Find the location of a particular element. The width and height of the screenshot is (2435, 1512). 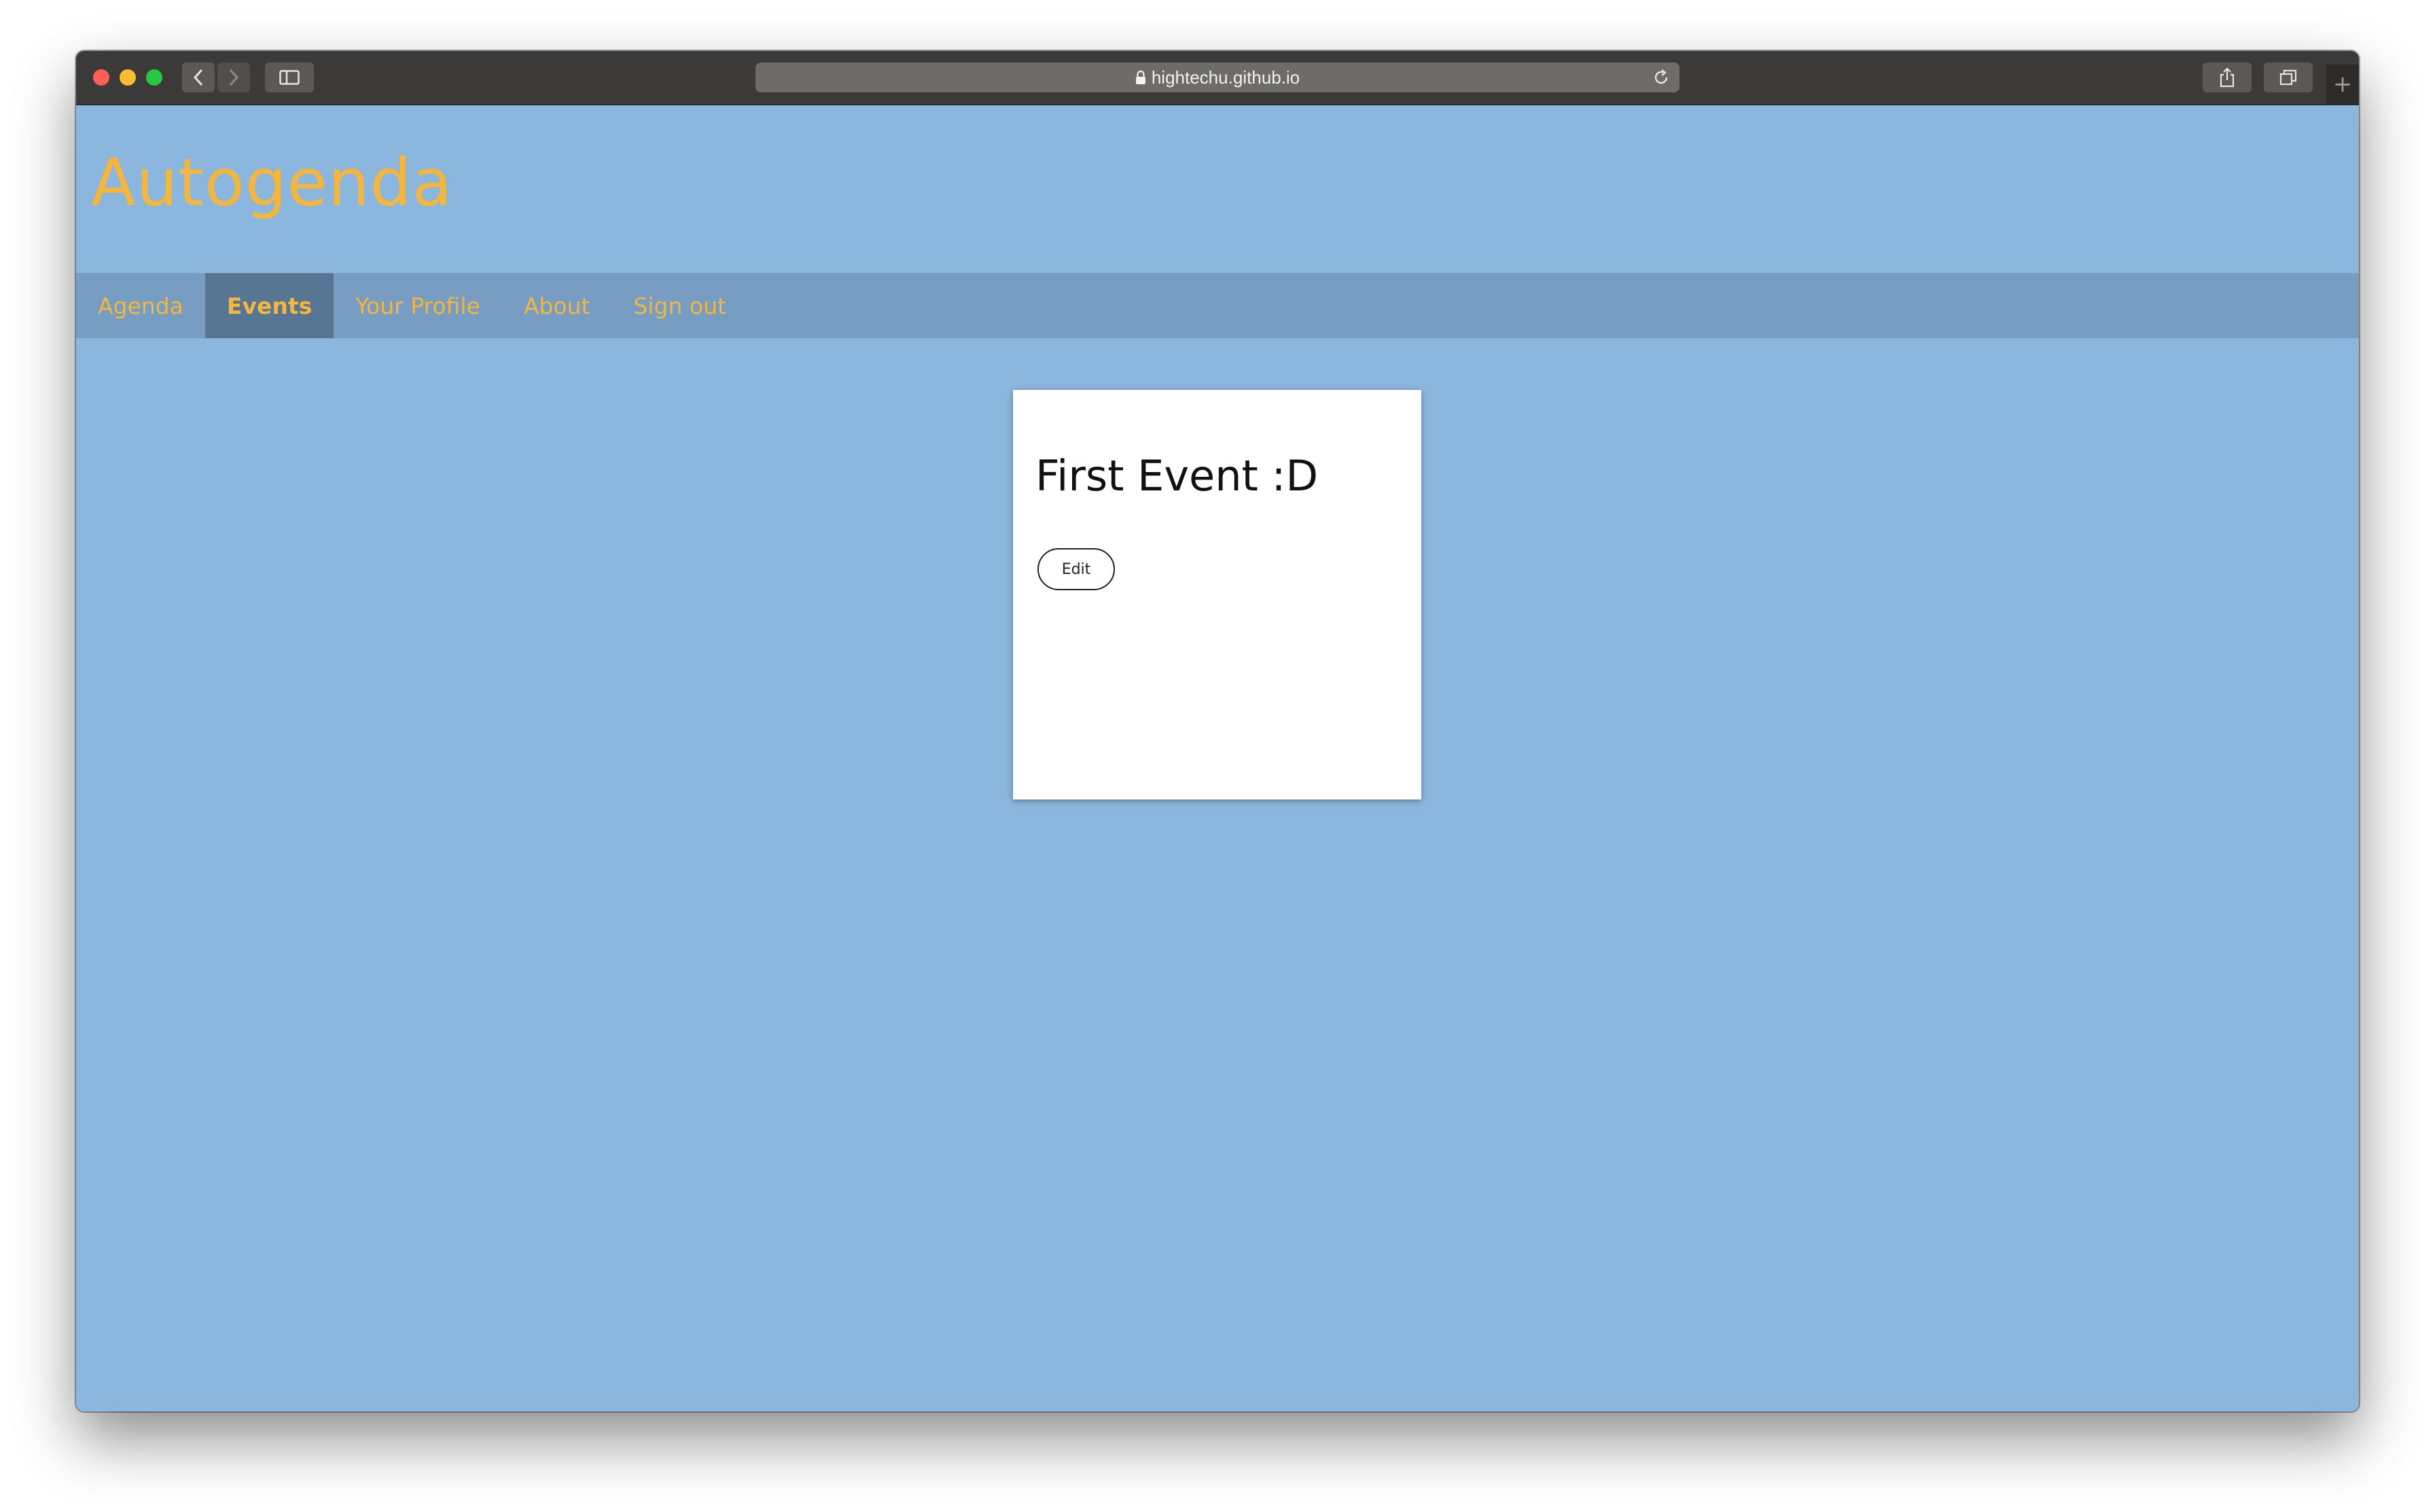

show-tabs-button is located at coordinates (2288, 77).